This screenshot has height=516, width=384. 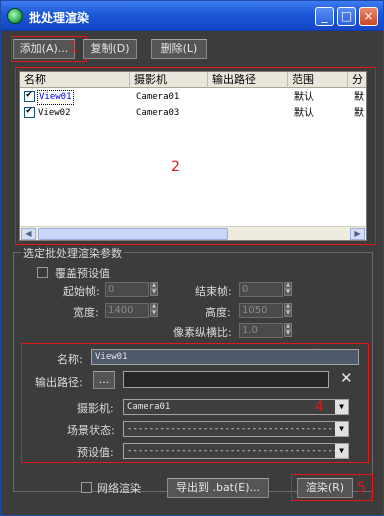 I want to click on camera-label: 摄影机:, so click(x=95, y=408).